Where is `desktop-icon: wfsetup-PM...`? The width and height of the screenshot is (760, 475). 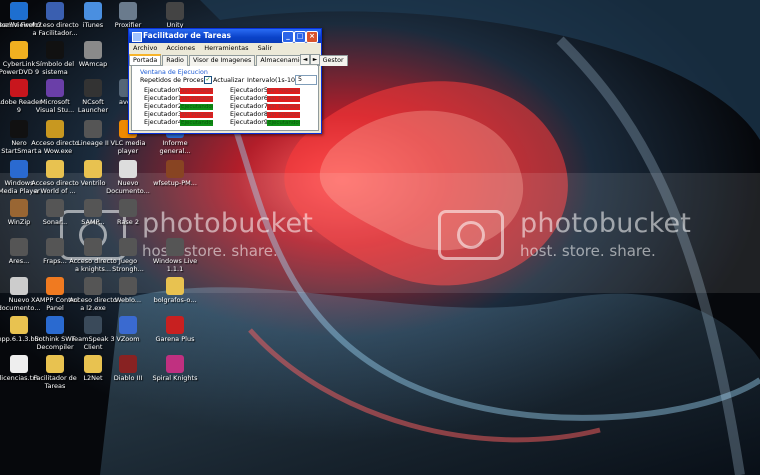
desktop-icon: wfsetup-PM... is located at coordinates (175, 174).